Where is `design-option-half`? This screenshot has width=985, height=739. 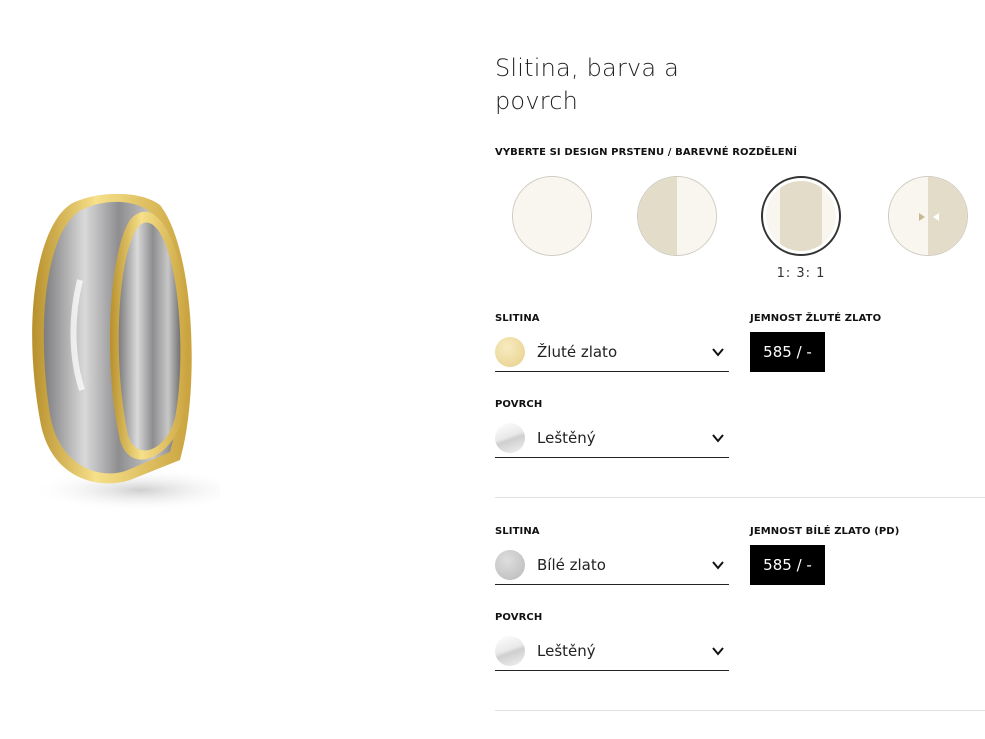
design-option-half is located at coordinates (677, 216).